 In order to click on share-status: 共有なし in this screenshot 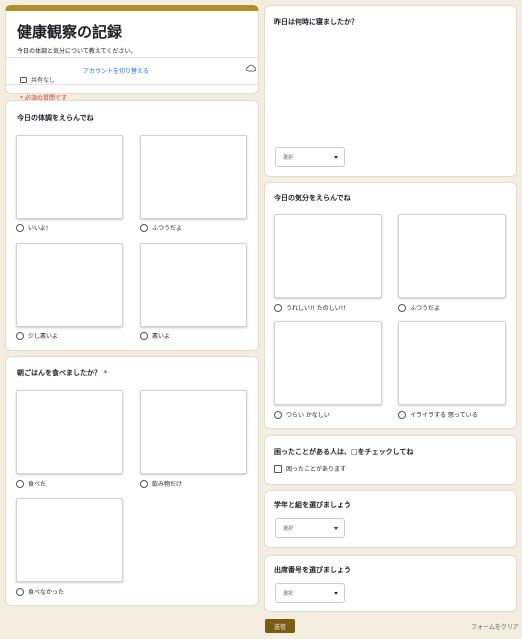, I will do `click(37, 79)`.